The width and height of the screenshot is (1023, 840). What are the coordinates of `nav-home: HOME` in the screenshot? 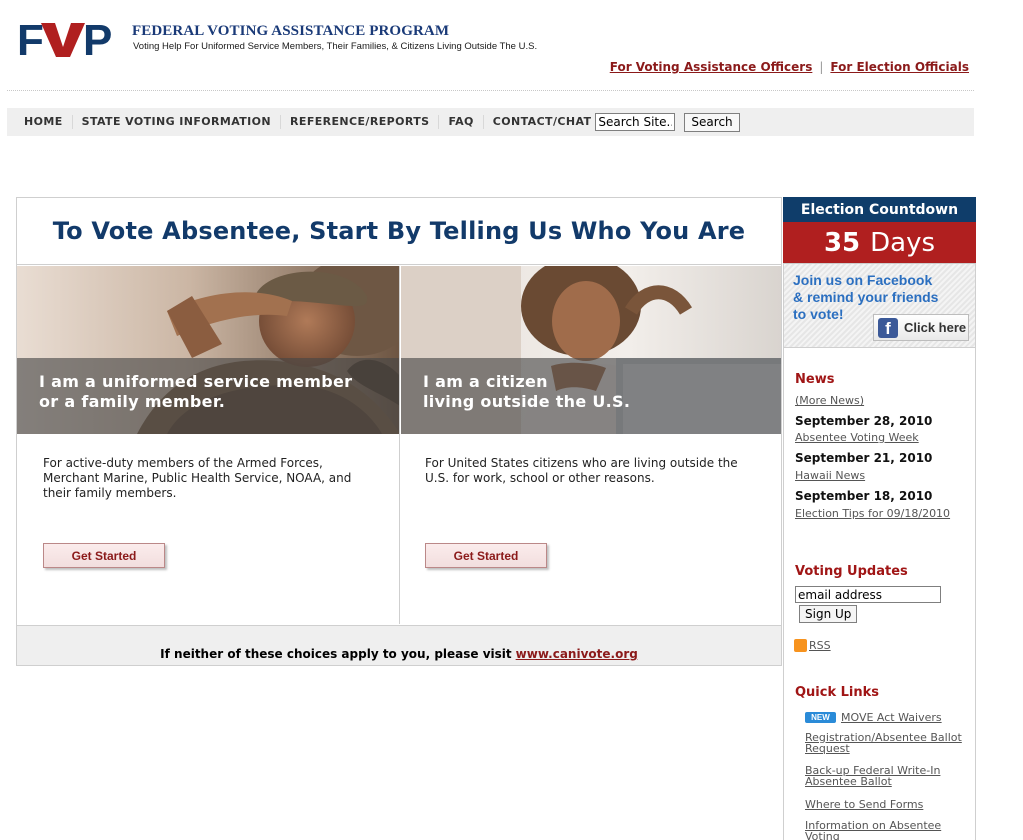 It's located at (48, 122).